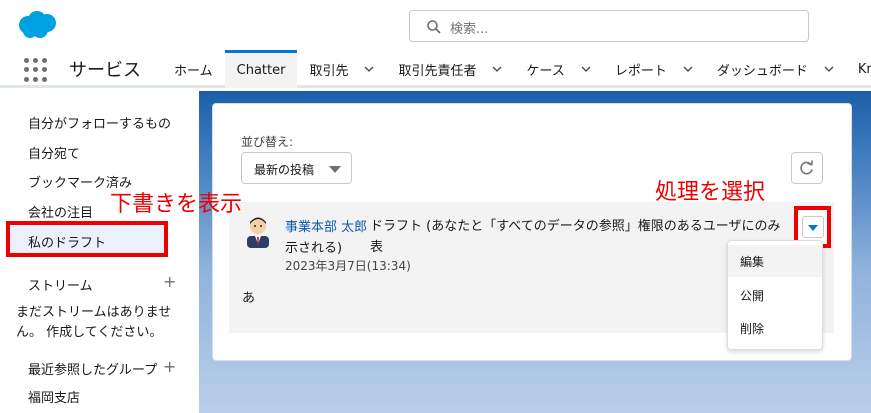 The height and width of the screenshot is (413, 871). I want to click on refresh-icon, so click(806, 167).